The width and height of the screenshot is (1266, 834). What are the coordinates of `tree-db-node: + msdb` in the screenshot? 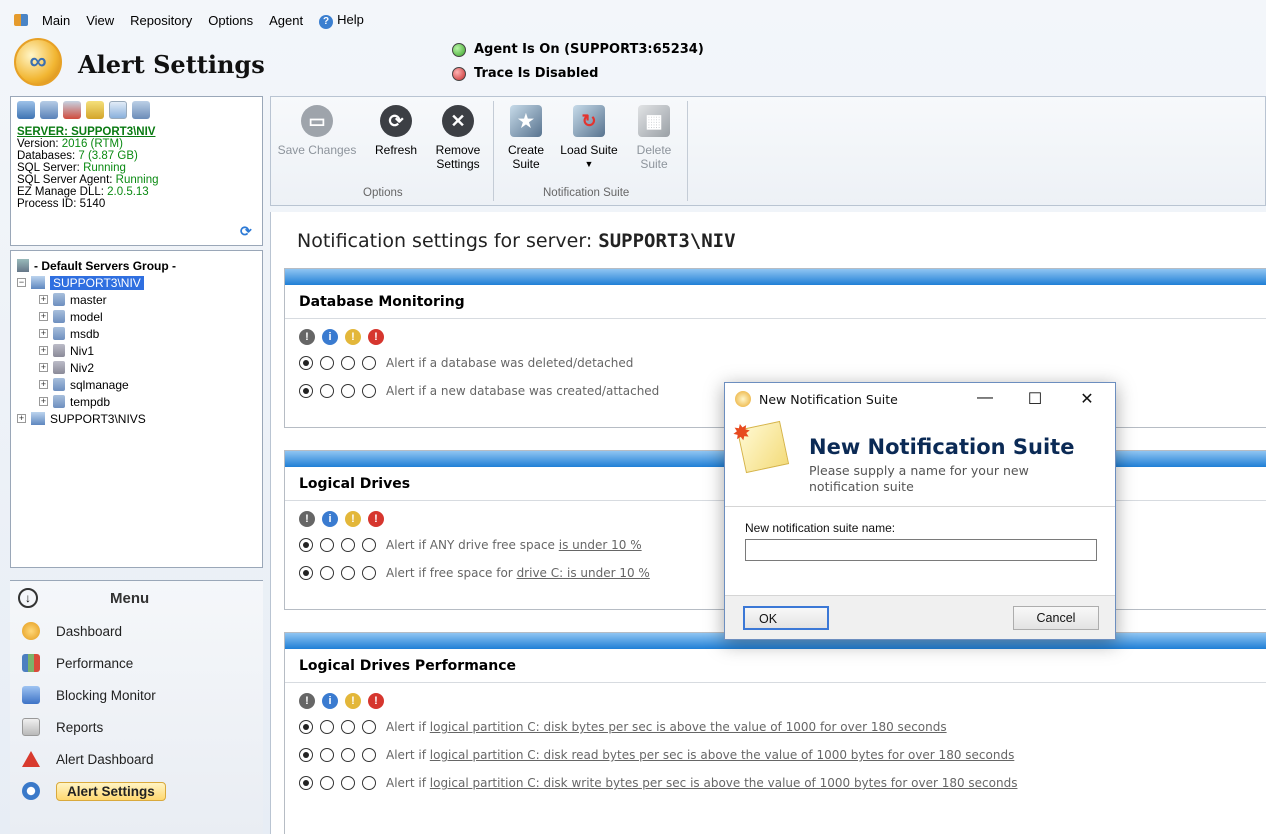 It's located at (136, 333).